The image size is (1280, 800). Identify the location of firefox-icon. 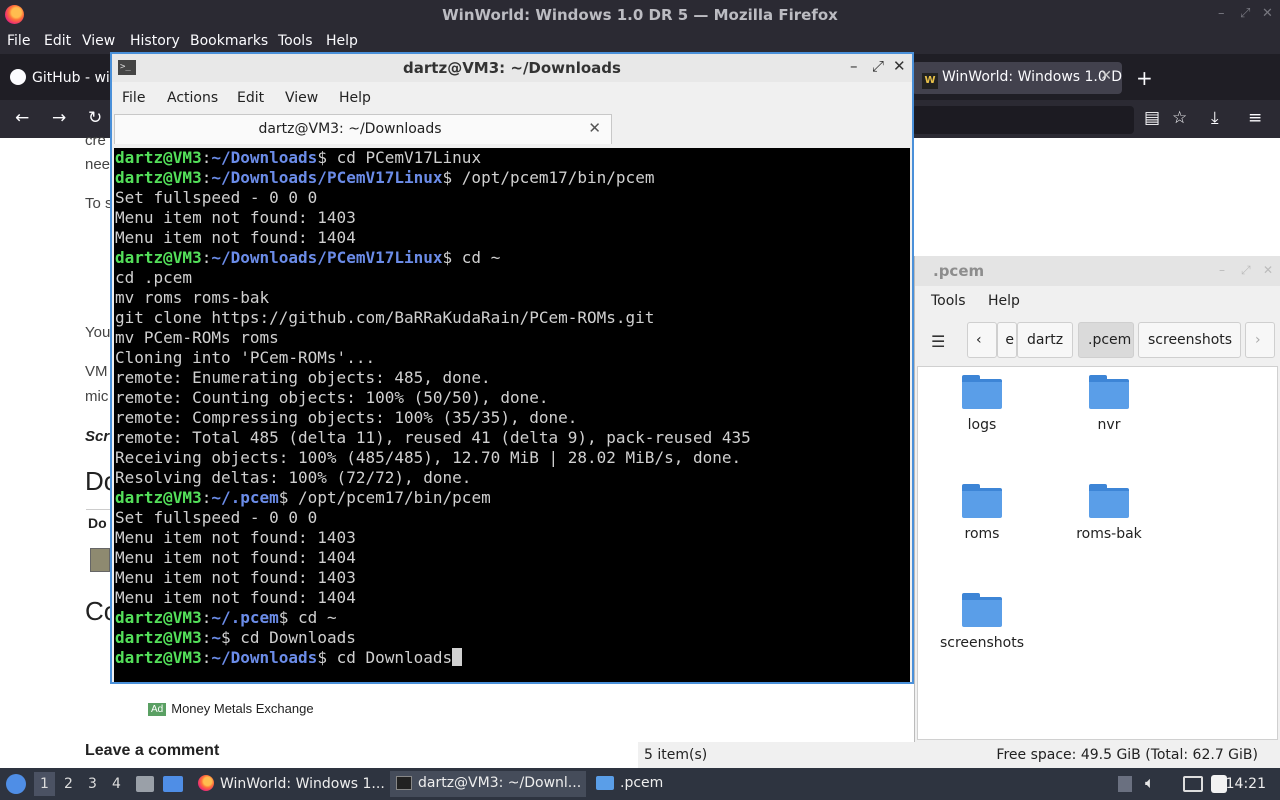
(206, 783).